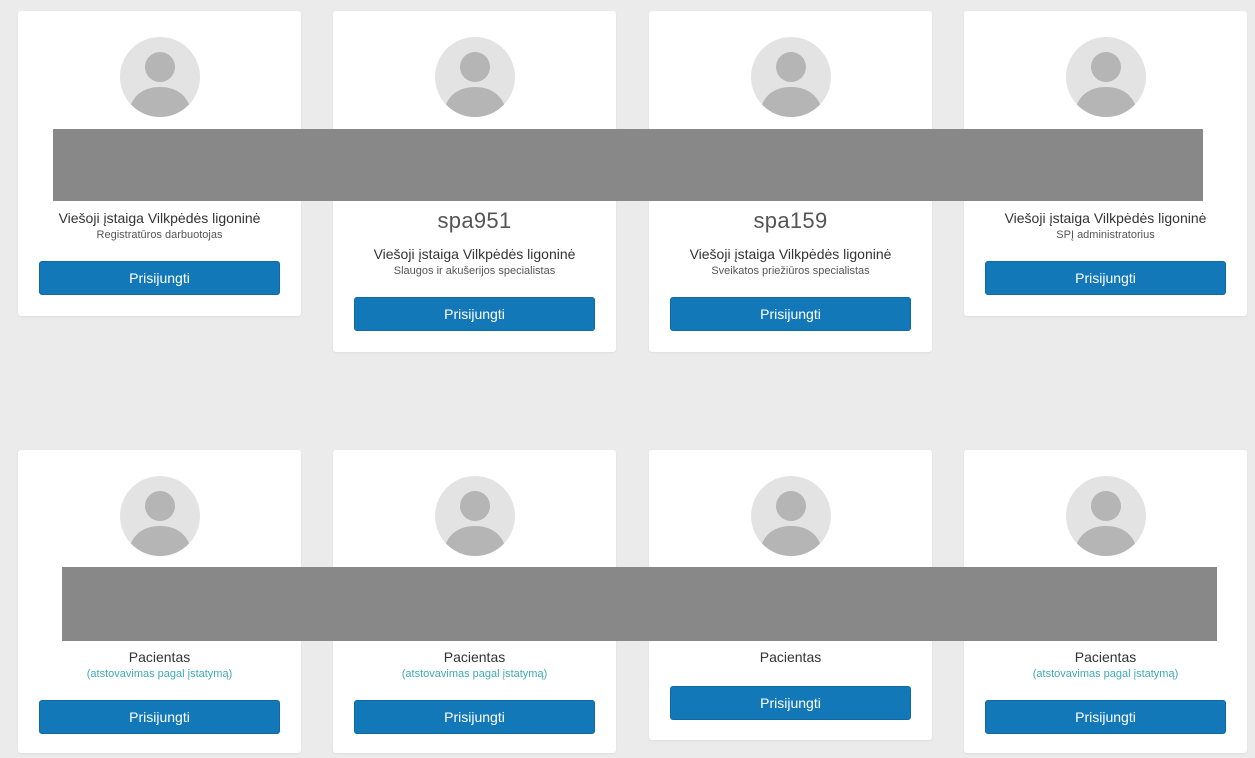 Image resolution: width=1255 pixels, height=758 pixels. I want to click on user-role: Registratūros darbuotojas, so click(159, 235).